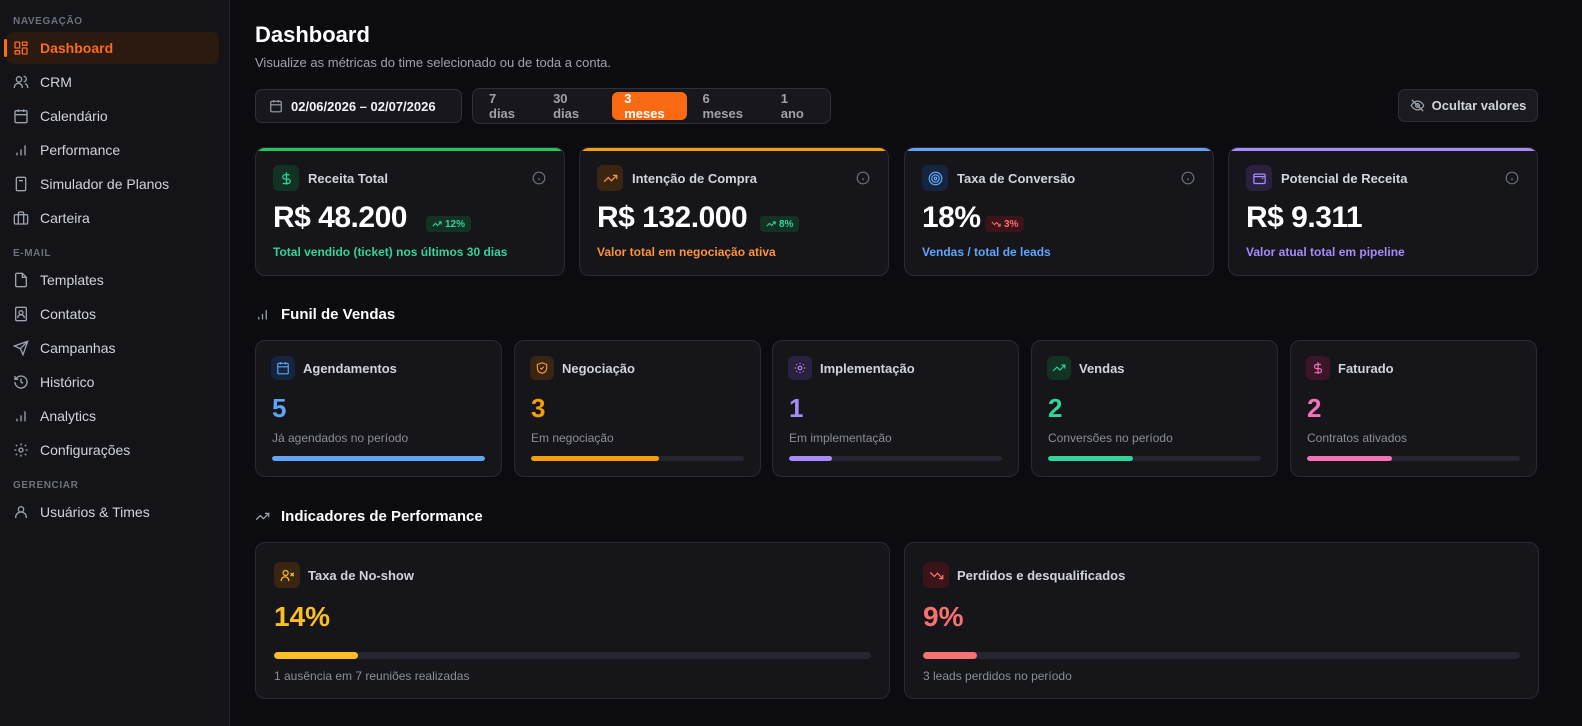 This screenshot has width=1582, height=726. I want to click on funnel-card-faturado: Faturado 2 Contratos ativados, so click(1413, 408).